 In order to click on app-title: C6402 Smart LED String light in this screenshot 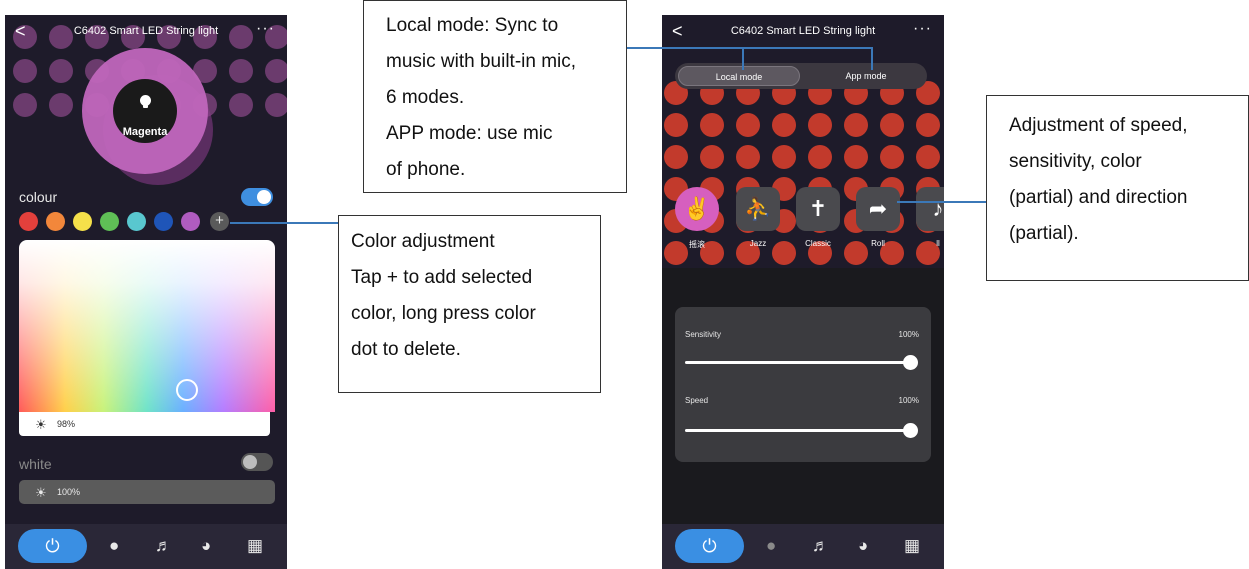, I will do `click(803, 31)`.